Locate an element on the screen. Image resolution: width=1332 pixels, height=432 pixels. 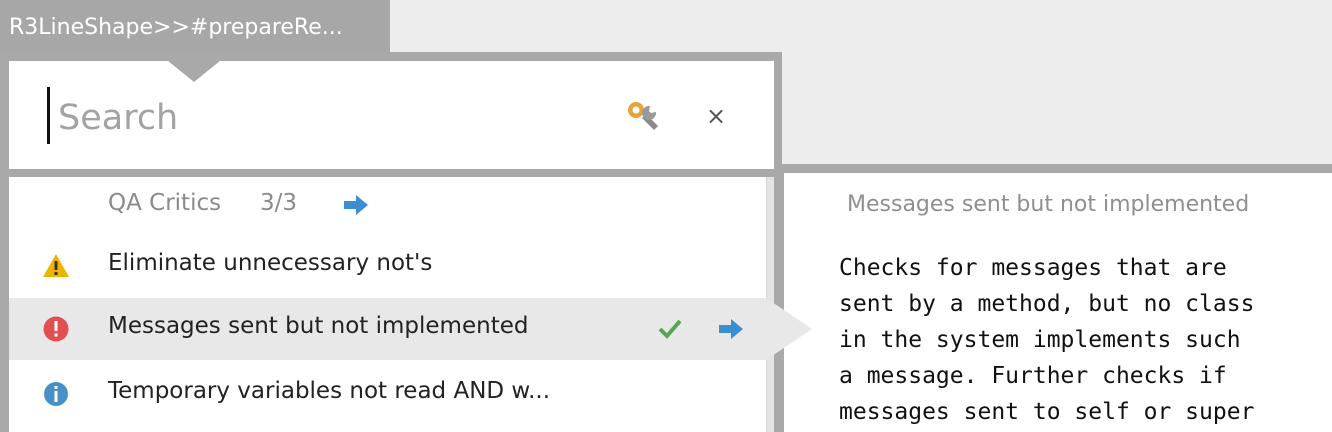
close-icon: × is located at coordinates (716, 116).